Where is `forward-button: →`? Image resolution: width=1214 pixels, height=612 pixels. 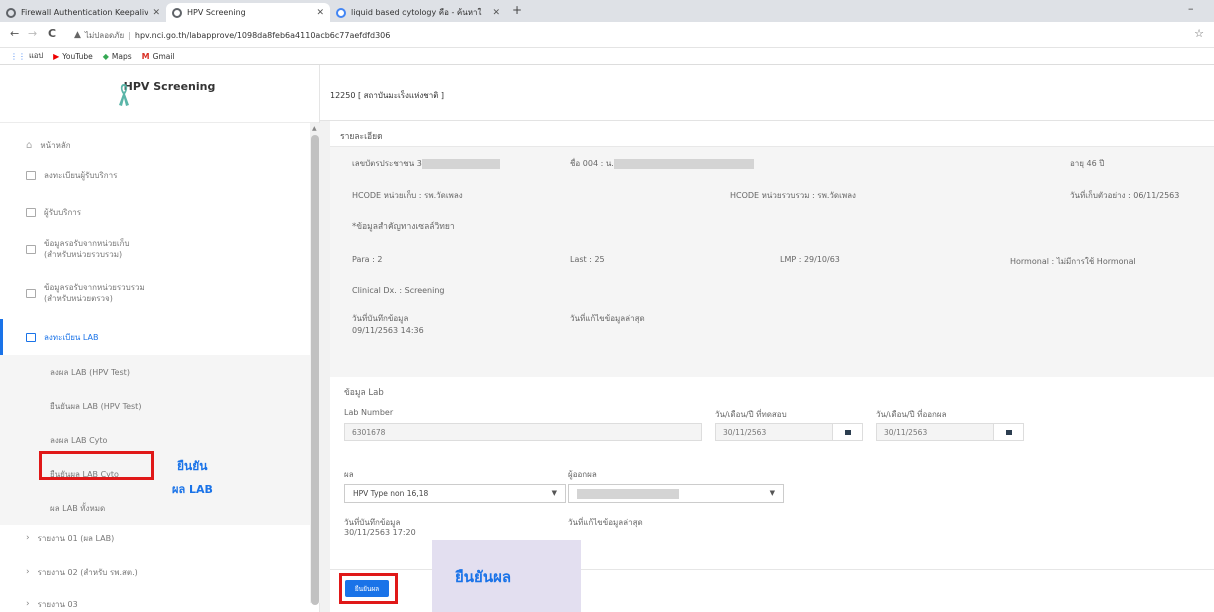
forward-button: → is located at coordinates (32, 33).